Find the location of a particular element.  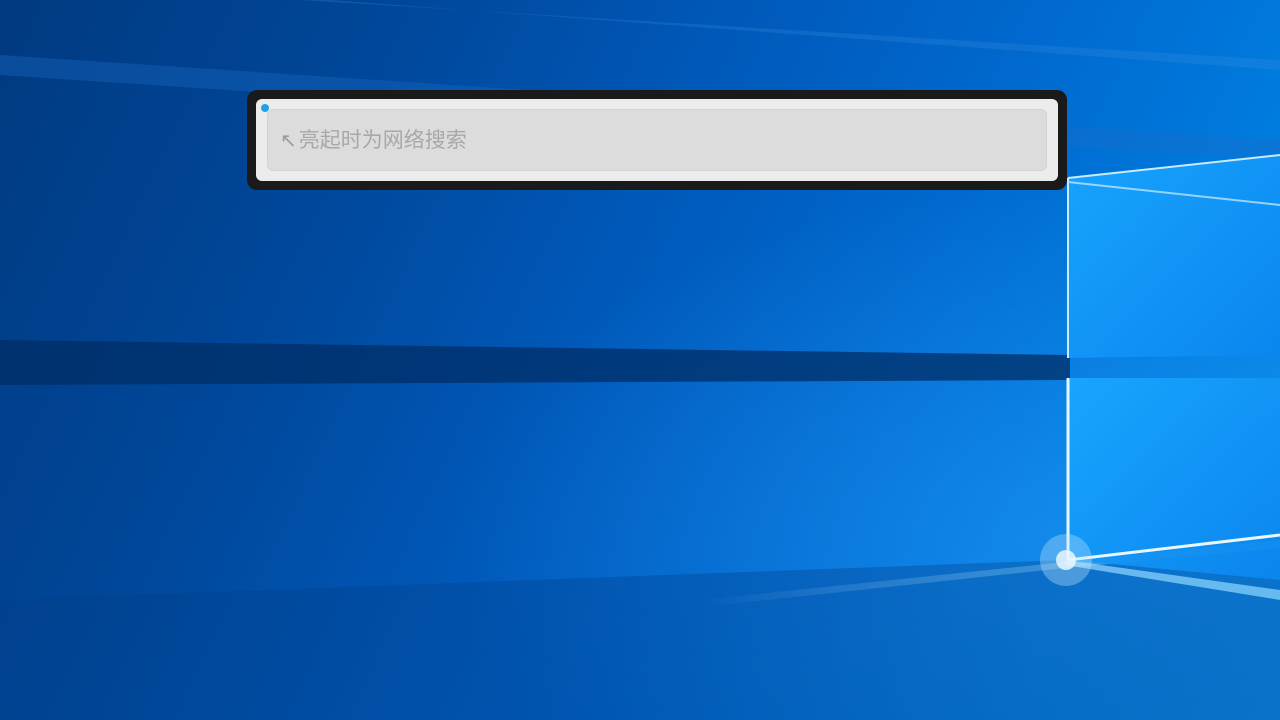

search-input is located at coordinates (672, 140).